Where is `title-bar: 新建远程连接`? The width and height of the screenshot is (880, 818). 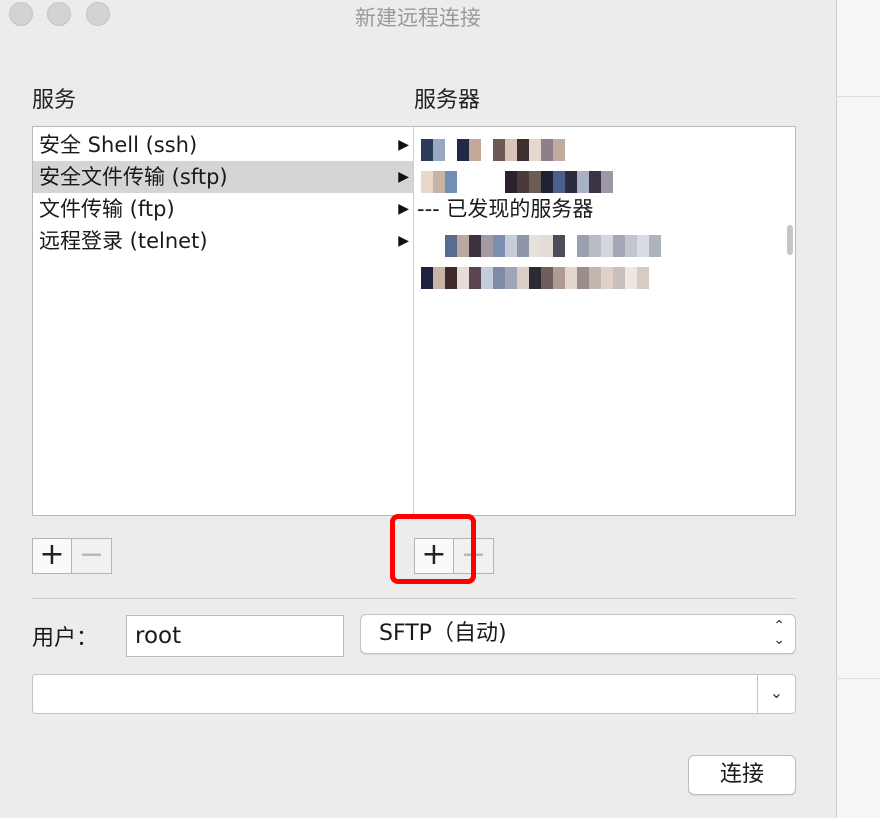 title-bar: 新建远程连接 is located at coordinates (418, 16).